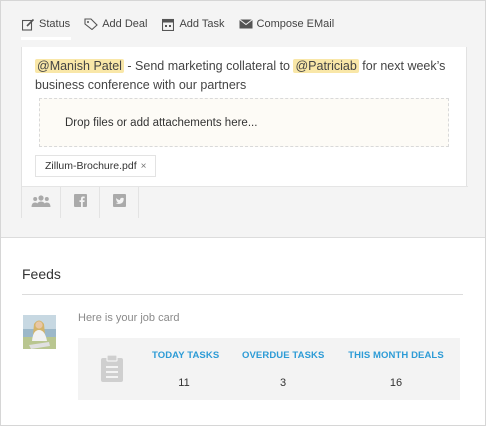  I want to click on attachment-chip: Zillum-Brochure.pdf ×, so click(96, 166).